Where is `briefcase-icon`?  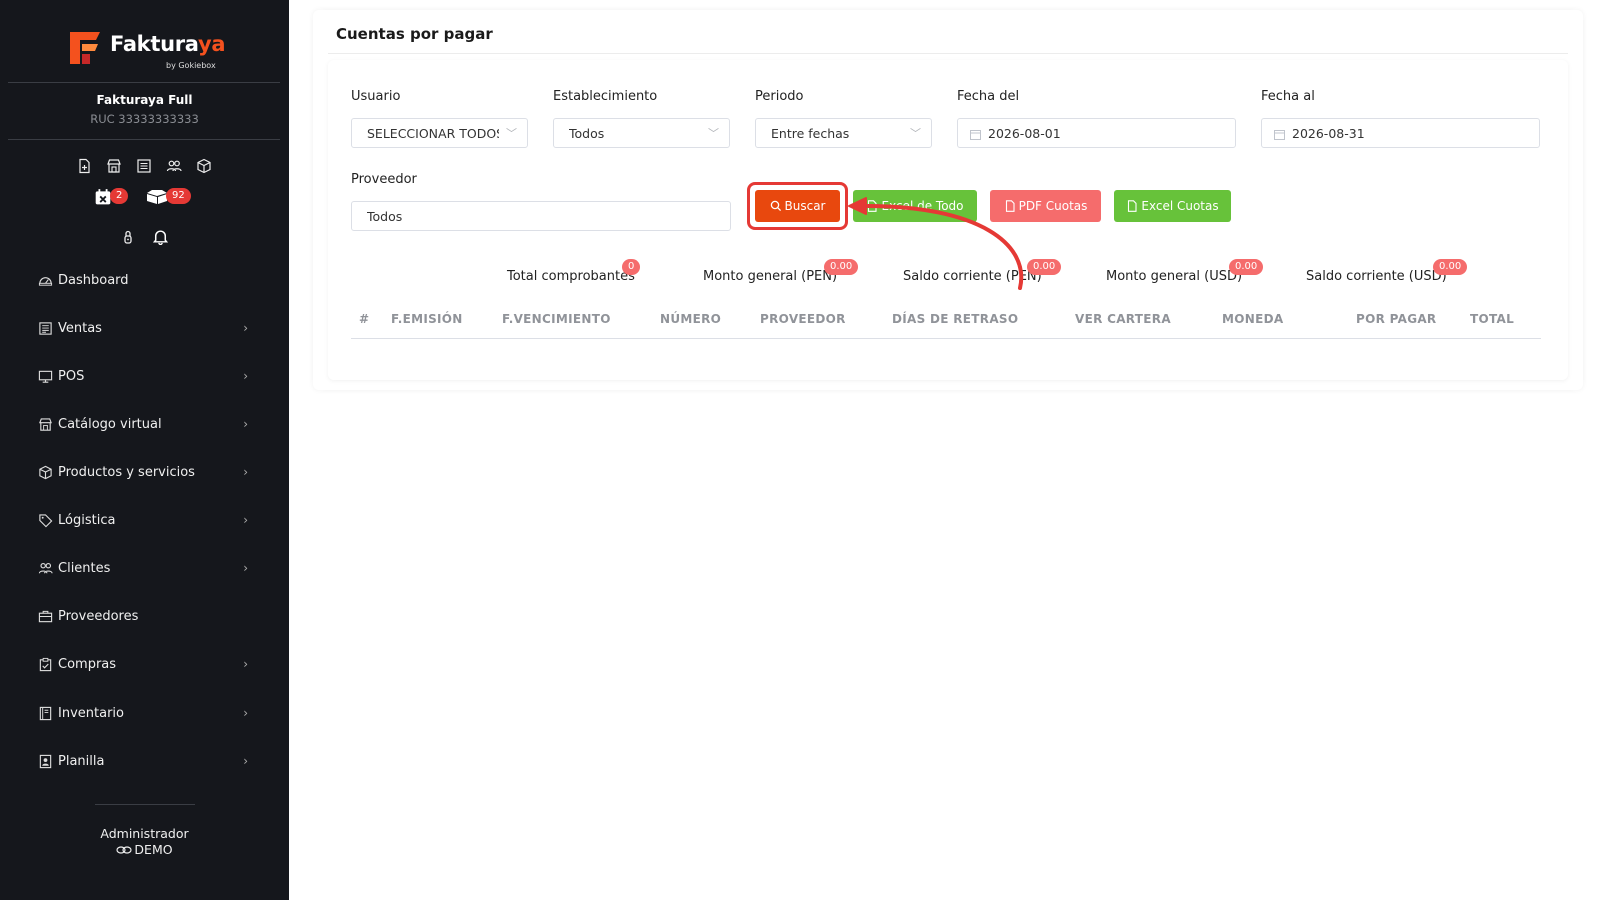 briefcase-icon is located at coordinates (45, 616).